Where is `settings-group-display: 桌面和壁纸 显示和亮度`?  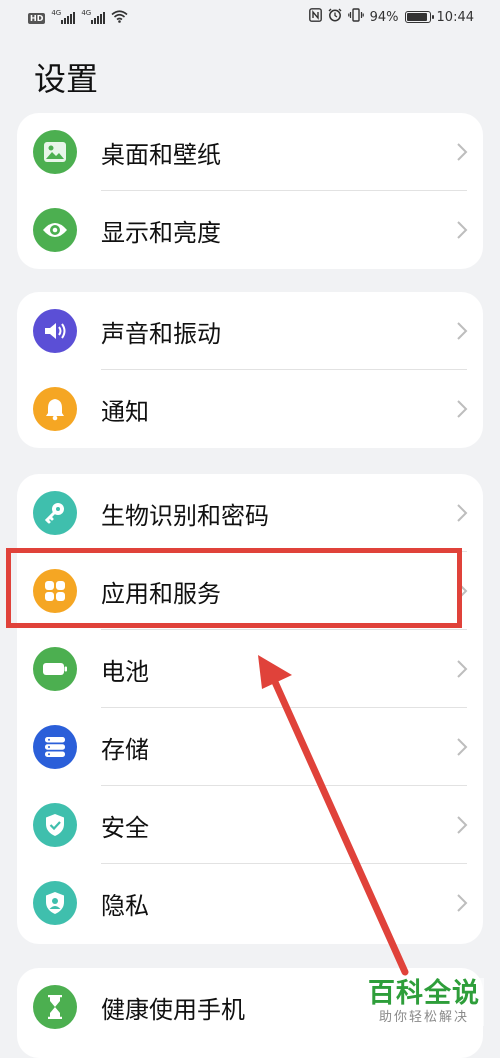
settings-group-display: 桌面和壁纸 显示和亮度 is located at coordinates (250, 191).